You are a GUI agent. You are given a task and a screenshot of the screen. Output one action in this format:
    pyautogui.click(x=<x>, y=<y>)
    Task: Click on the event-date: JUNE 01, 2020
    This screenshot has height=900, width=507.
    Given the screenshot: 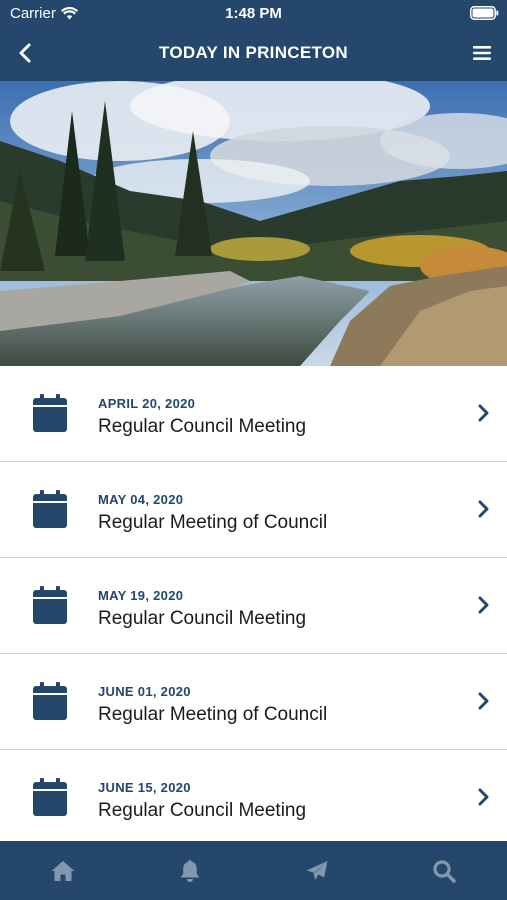 What is the action you would take?
    pyautogui.click(x=144, y=691)
    